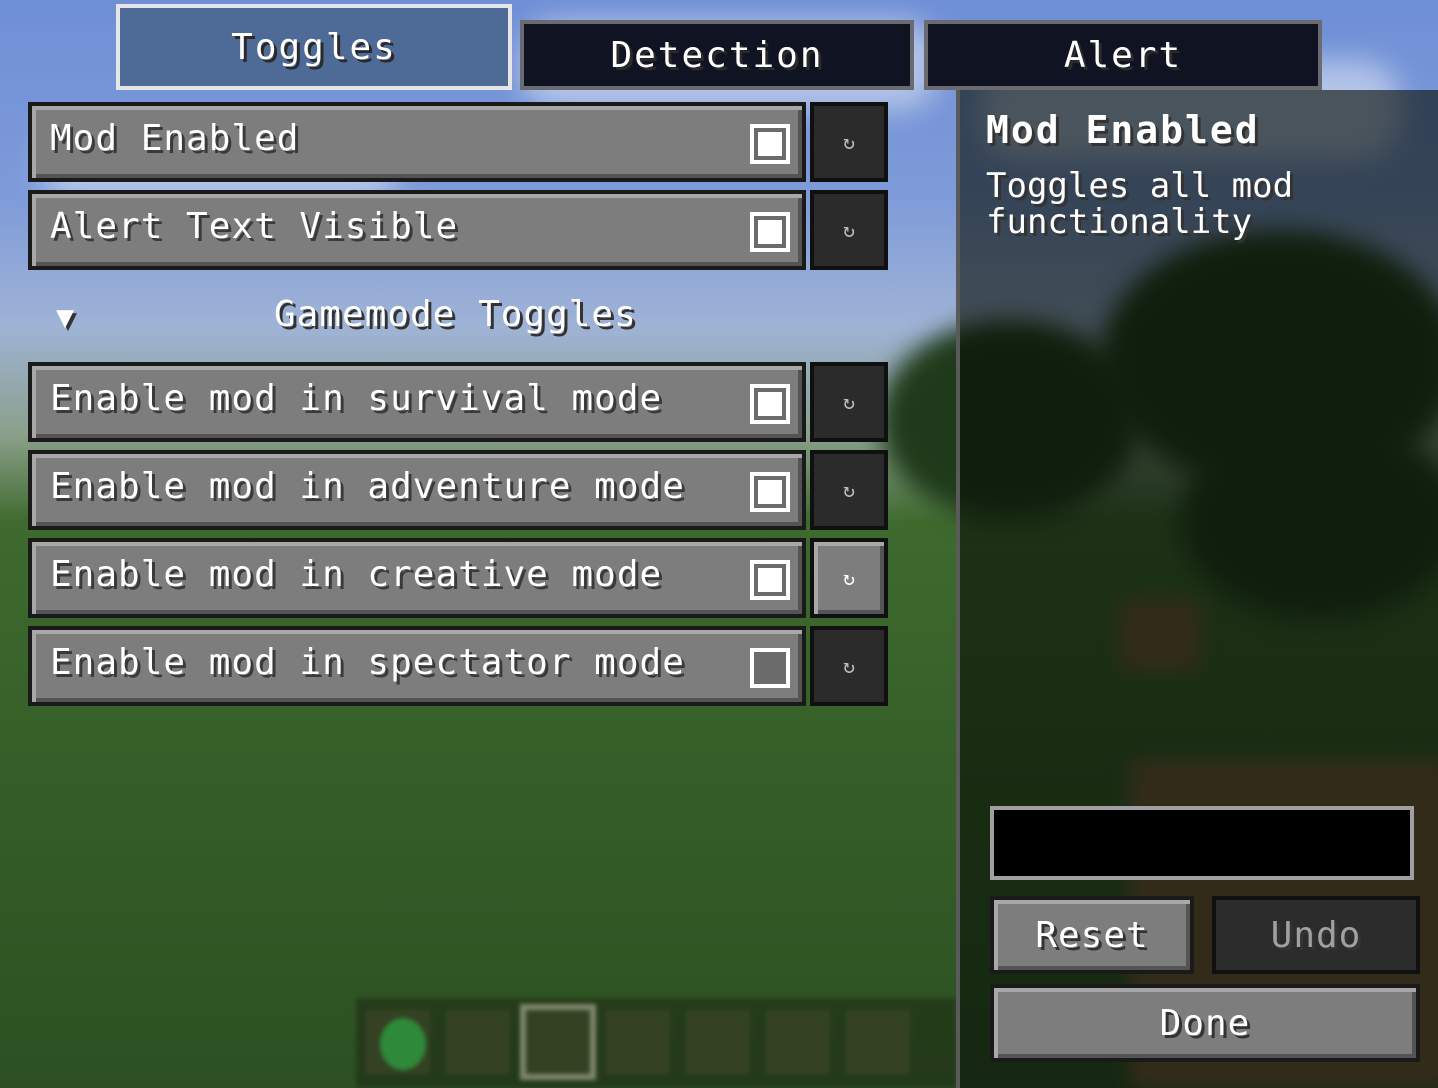  Describe the element at coordinates (175, 138) in the screenshot. I see `option-label: Mod Enabled` at that location.